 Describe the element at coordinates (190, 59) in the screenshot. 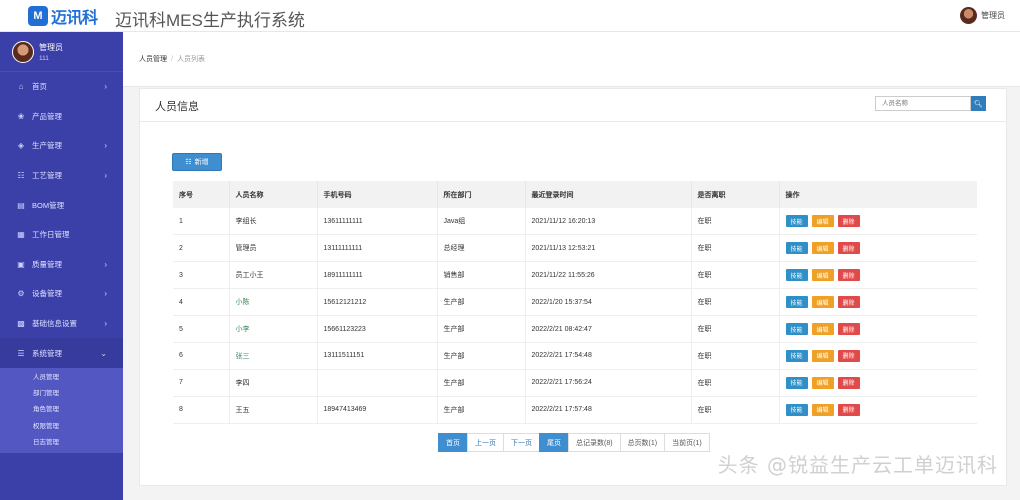

I see `breadcrumb-current: 人员列表` at that location.